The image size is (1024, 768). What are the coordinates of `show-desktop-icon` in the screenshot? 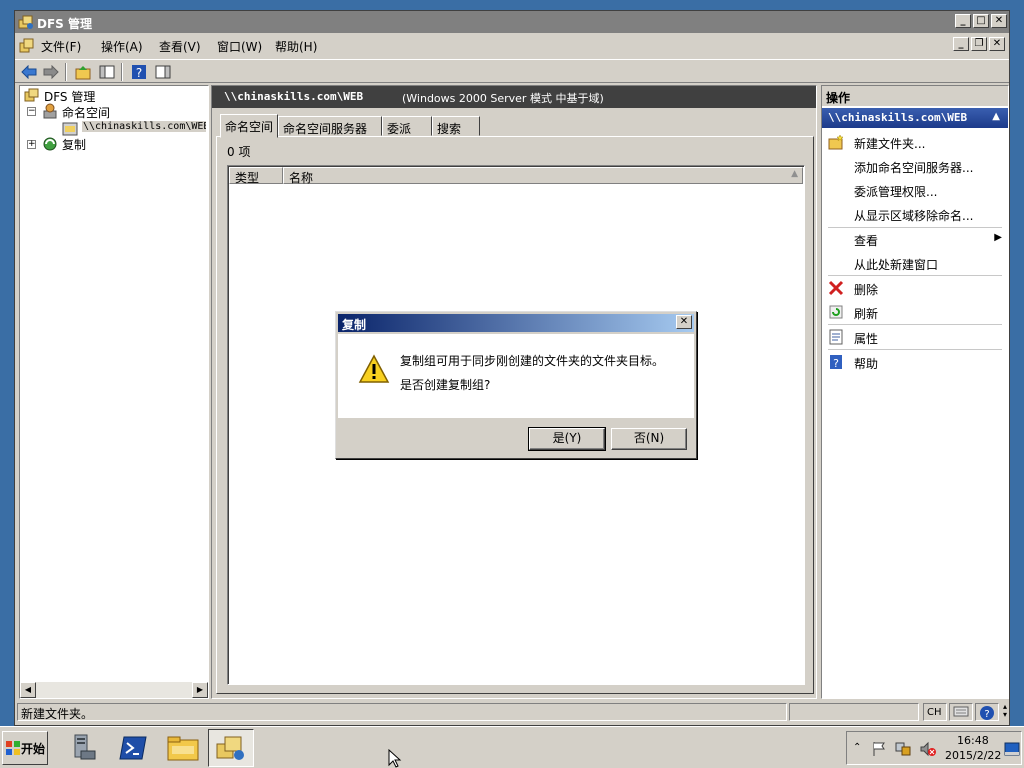 It's located at (1012, 749).